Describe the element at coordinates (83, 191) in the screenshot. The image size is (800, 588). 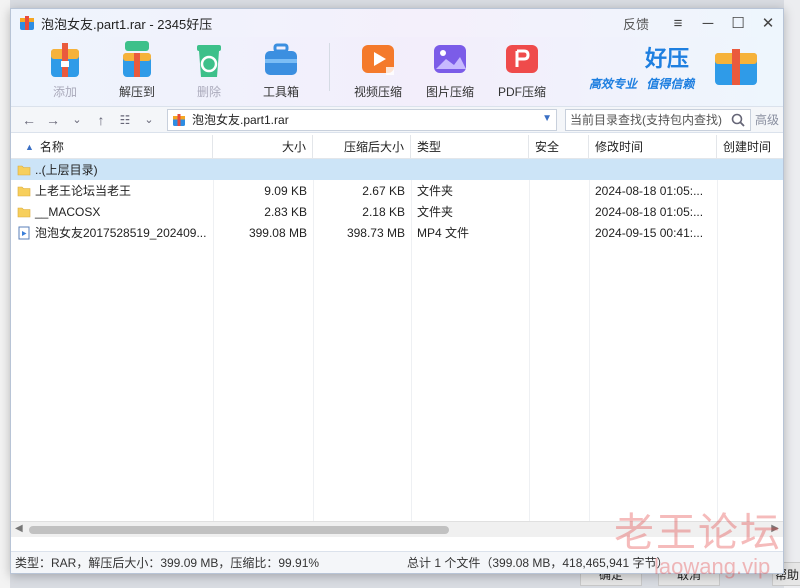
I see `cell-name-text: 上老王论坛当老王` at that location.